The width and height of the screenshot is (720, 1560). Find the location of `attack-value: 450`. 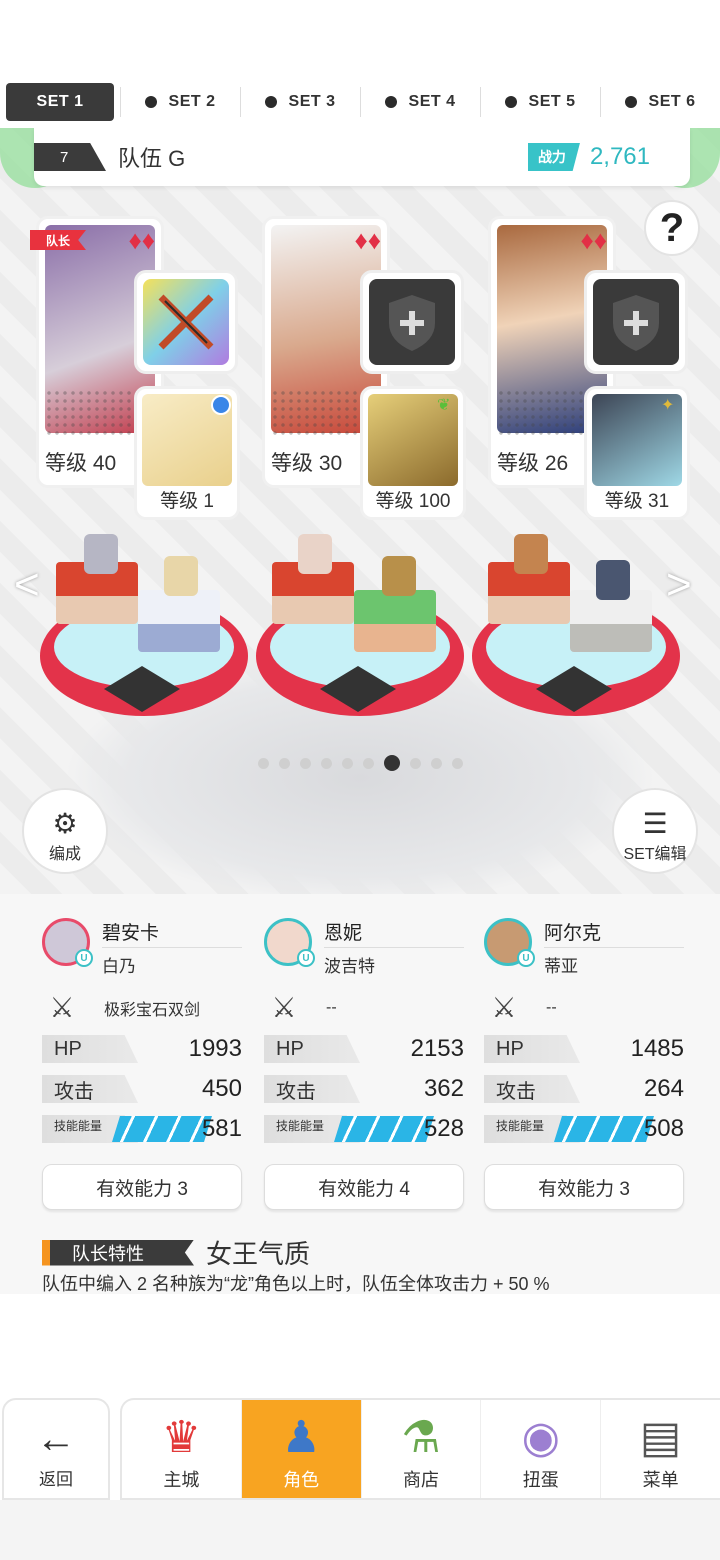

attack-value: 450 is located at coordinates (221, 1088).